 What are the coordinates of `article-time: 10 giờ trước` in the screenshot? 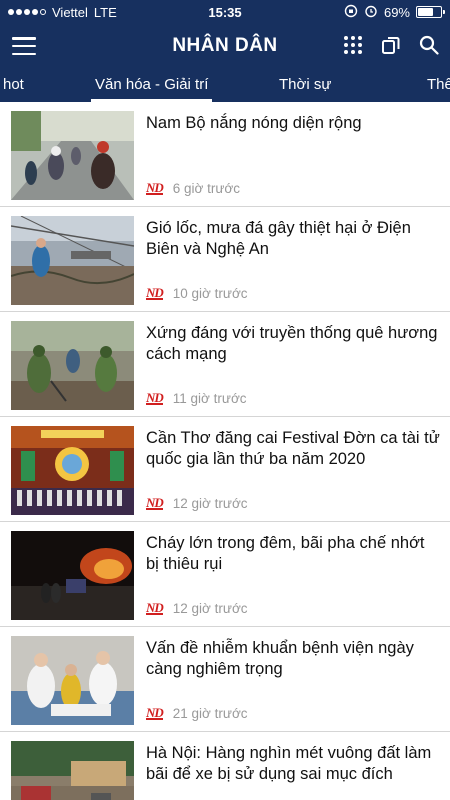 It's located at (210, 293).